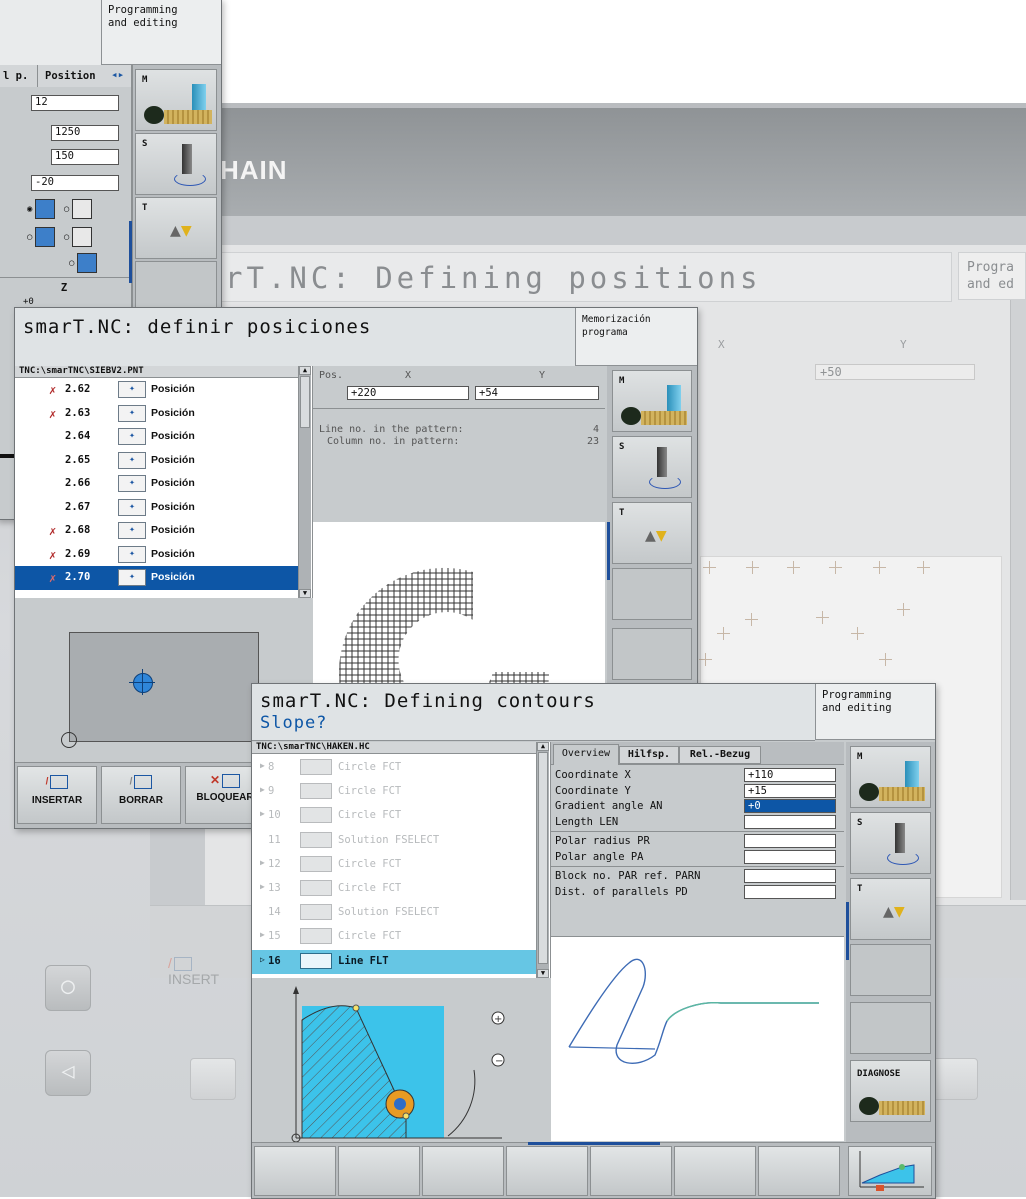 This screenshot has height=1199, width=1026. Describe the element at coordinates (156, 461) in the screenshot. I see `list-item: 2.65 ✦ Posición` at that location.